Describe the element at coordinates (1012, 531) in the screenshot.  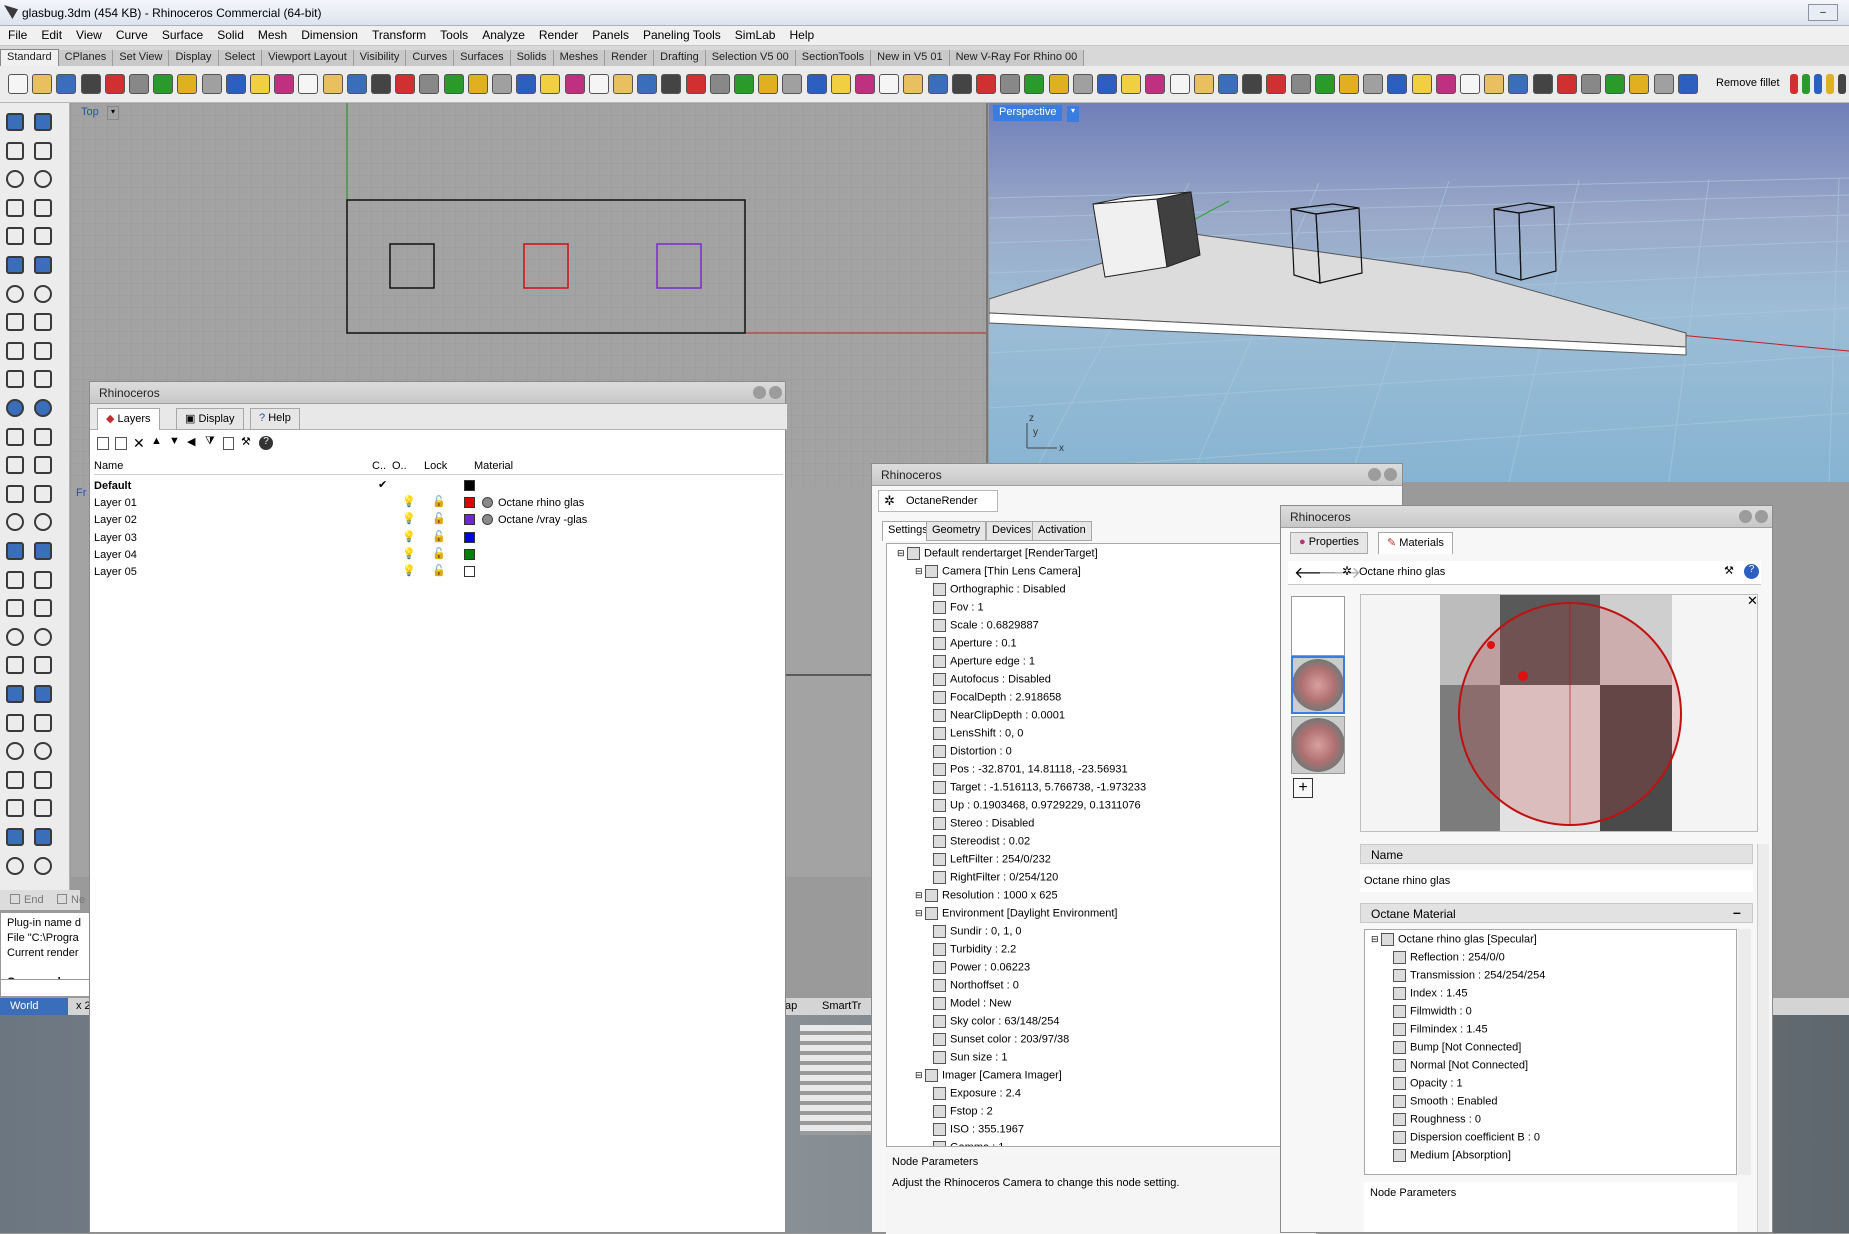
I see `tab-devices: Devices` at that location.